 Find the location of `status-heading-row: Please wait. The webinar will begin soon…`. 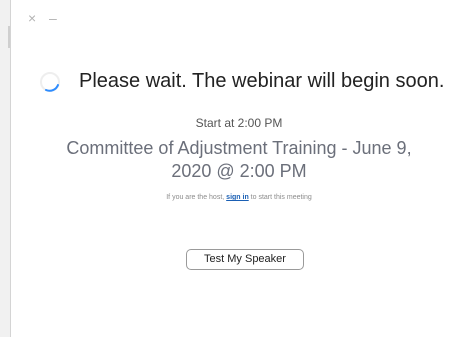

status-heading-row: Please wait. The webinar will begin soon… is located at coordinates (249, 81).